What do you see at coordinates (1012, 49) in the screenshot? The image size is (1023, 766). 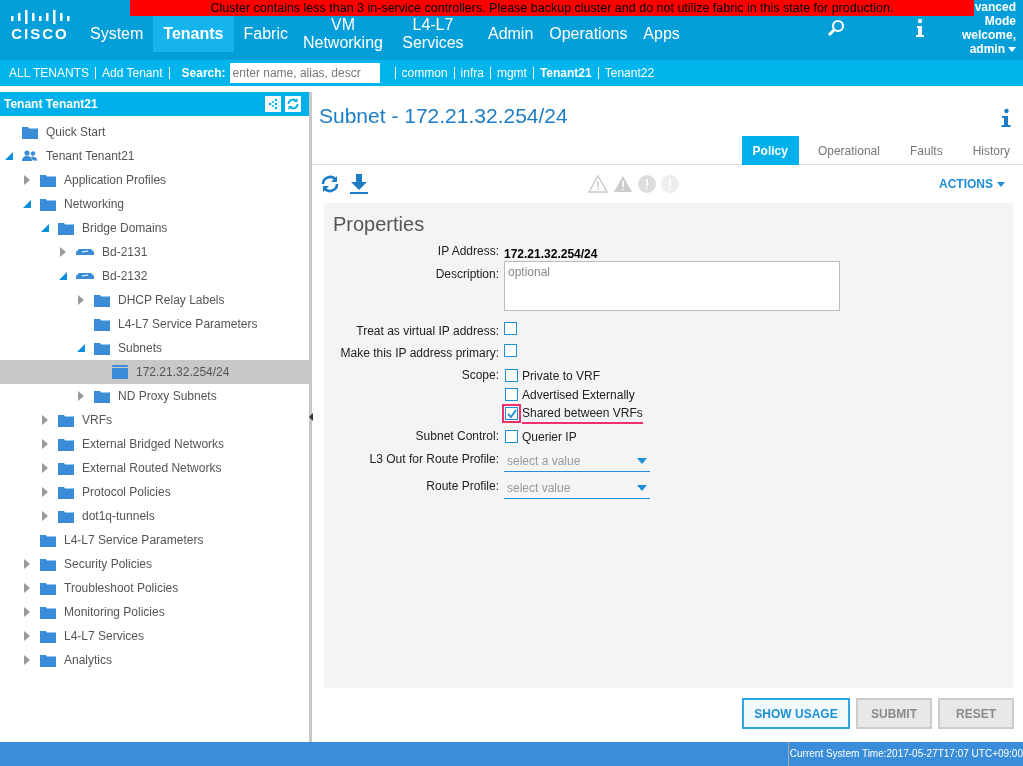 I see `caret-icon` at bounding box center [1012, 49].